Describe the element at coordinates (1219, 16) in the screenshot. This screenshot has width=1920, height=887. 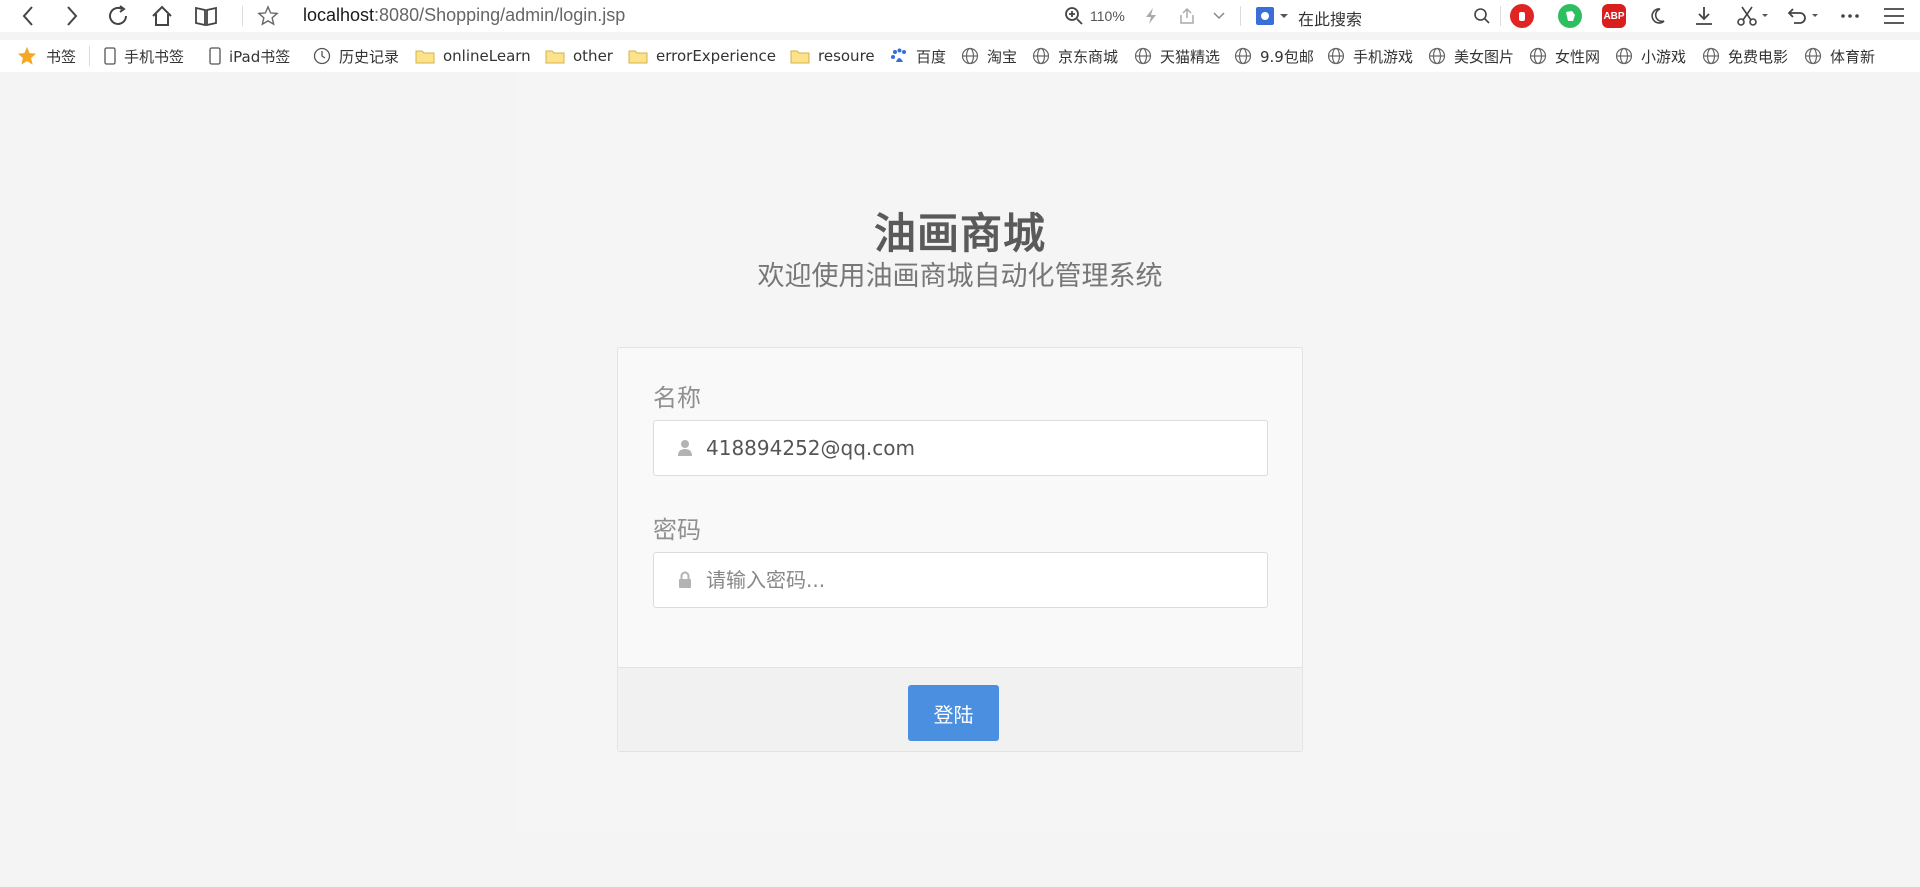
I see `chevron-down-icon` at that location.